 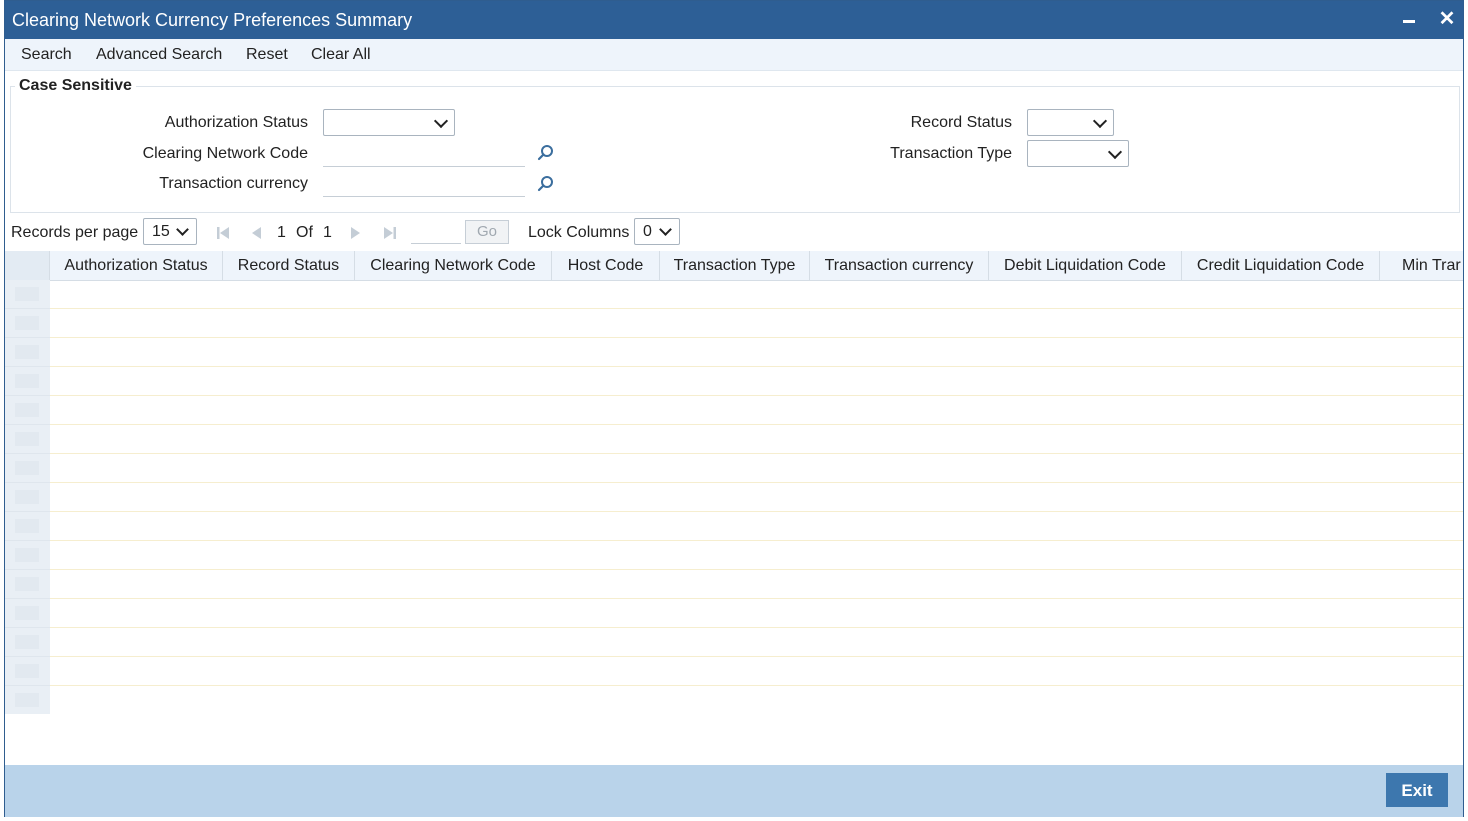 I want to click on column-header-record-status: Record Status, so click(x=289, y=265).